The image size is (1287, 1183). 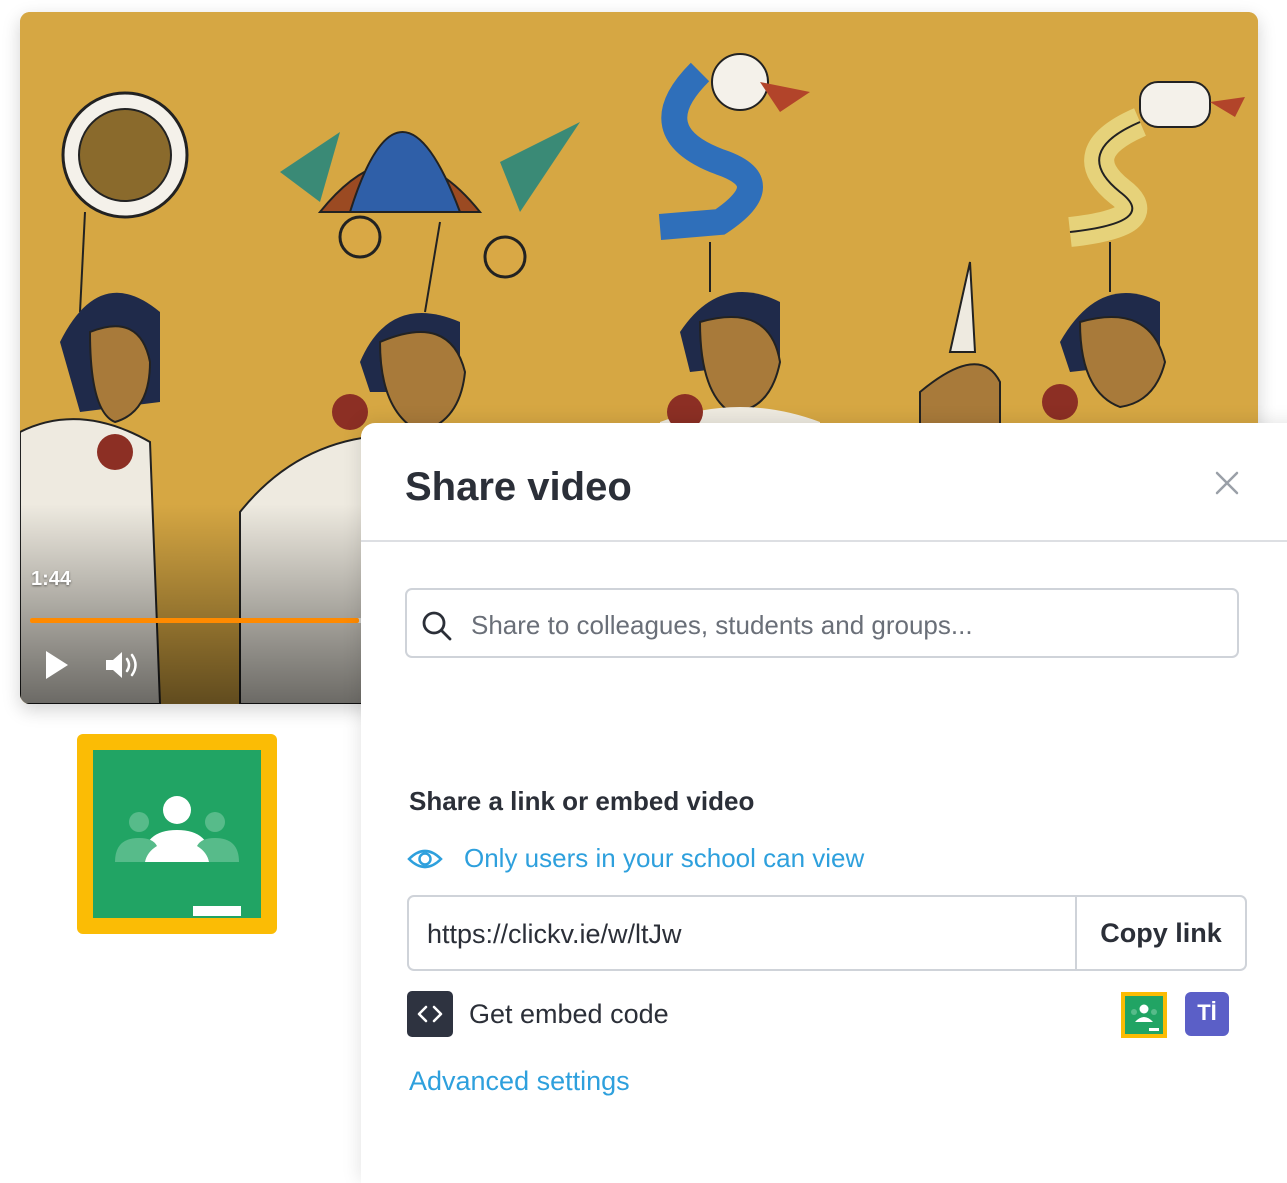 What do you see at coordinates (664, 858) in the screenshot?
I see `visibility-text: Only users in your school can view` at bounding box center [664, 858].